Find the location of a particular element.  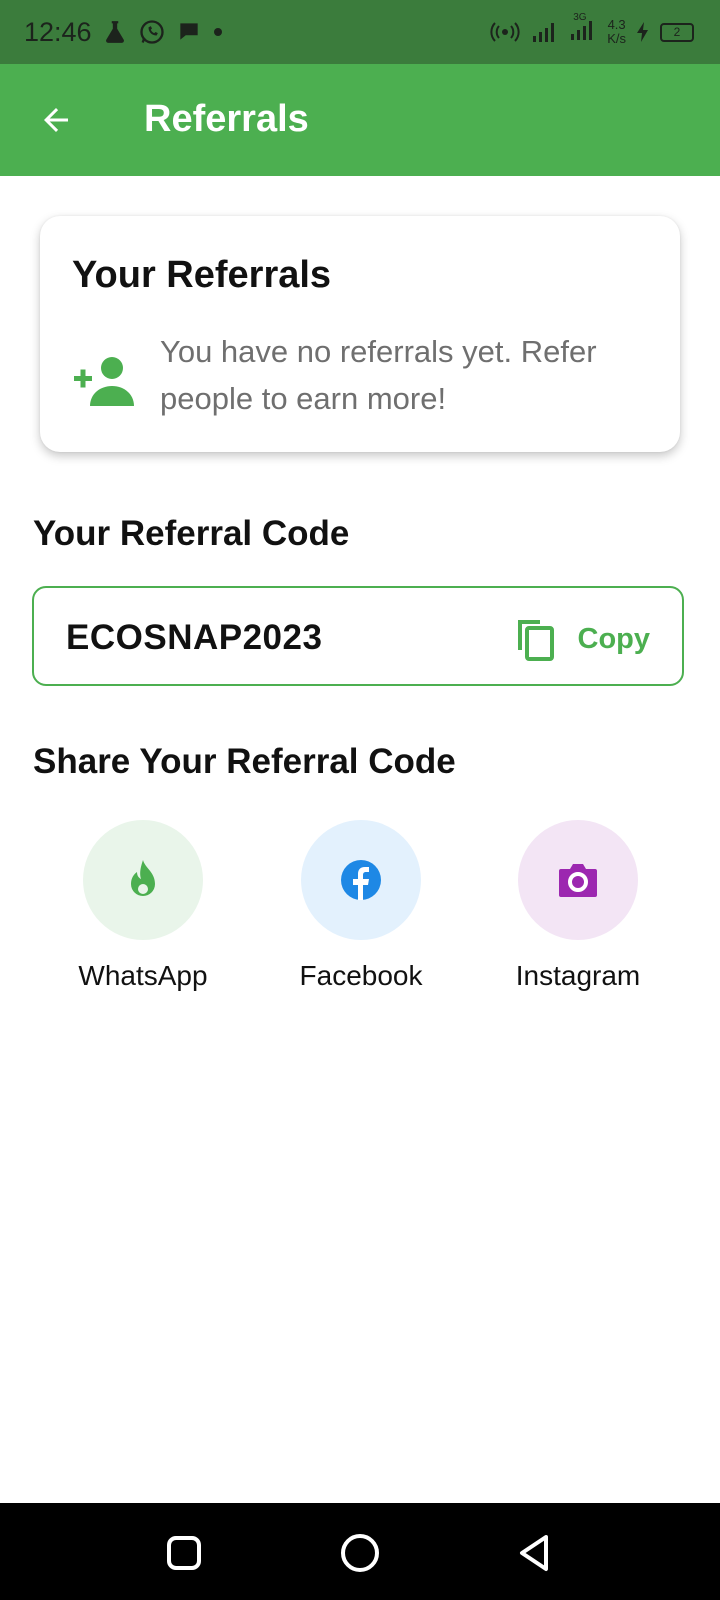

back-button is located at coordinates (56, 120).